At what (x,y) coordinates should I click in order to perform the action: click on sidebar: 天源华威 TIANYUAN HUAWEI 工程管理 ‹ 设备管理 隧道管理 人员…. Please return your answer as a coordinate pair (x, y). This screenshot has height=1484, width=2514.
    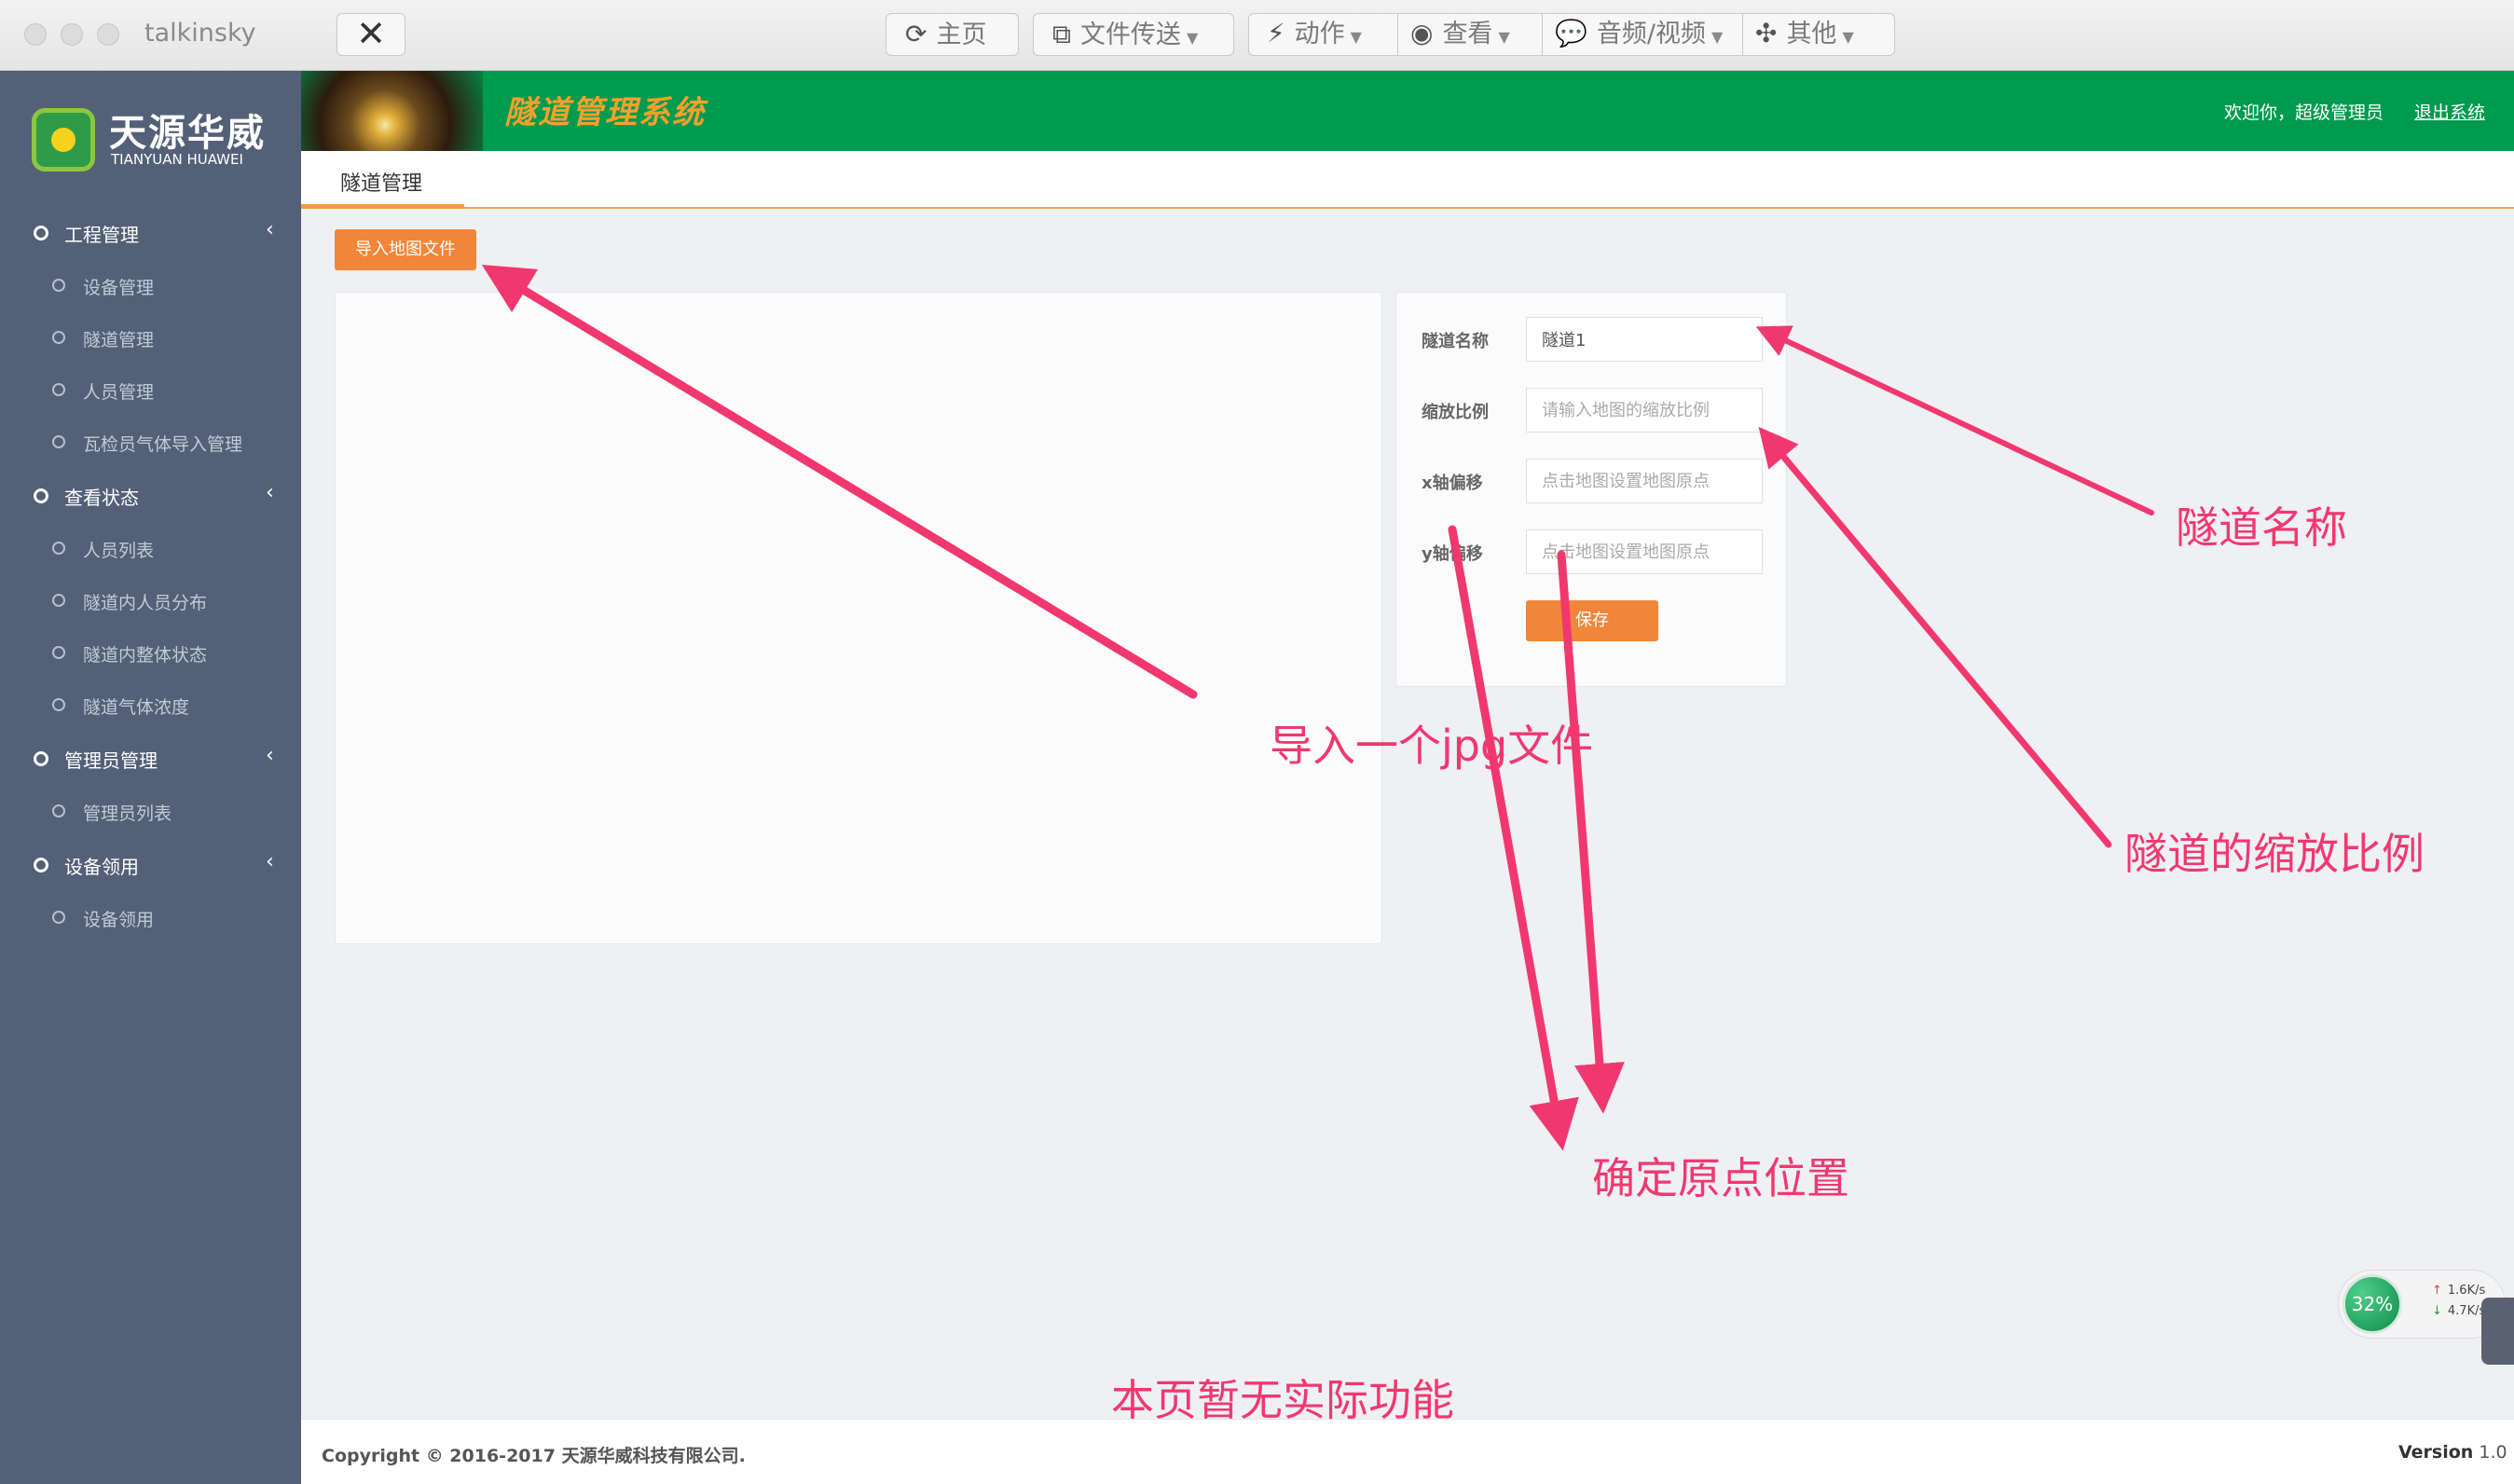
    Looking at the image, I should click on (150, 777).